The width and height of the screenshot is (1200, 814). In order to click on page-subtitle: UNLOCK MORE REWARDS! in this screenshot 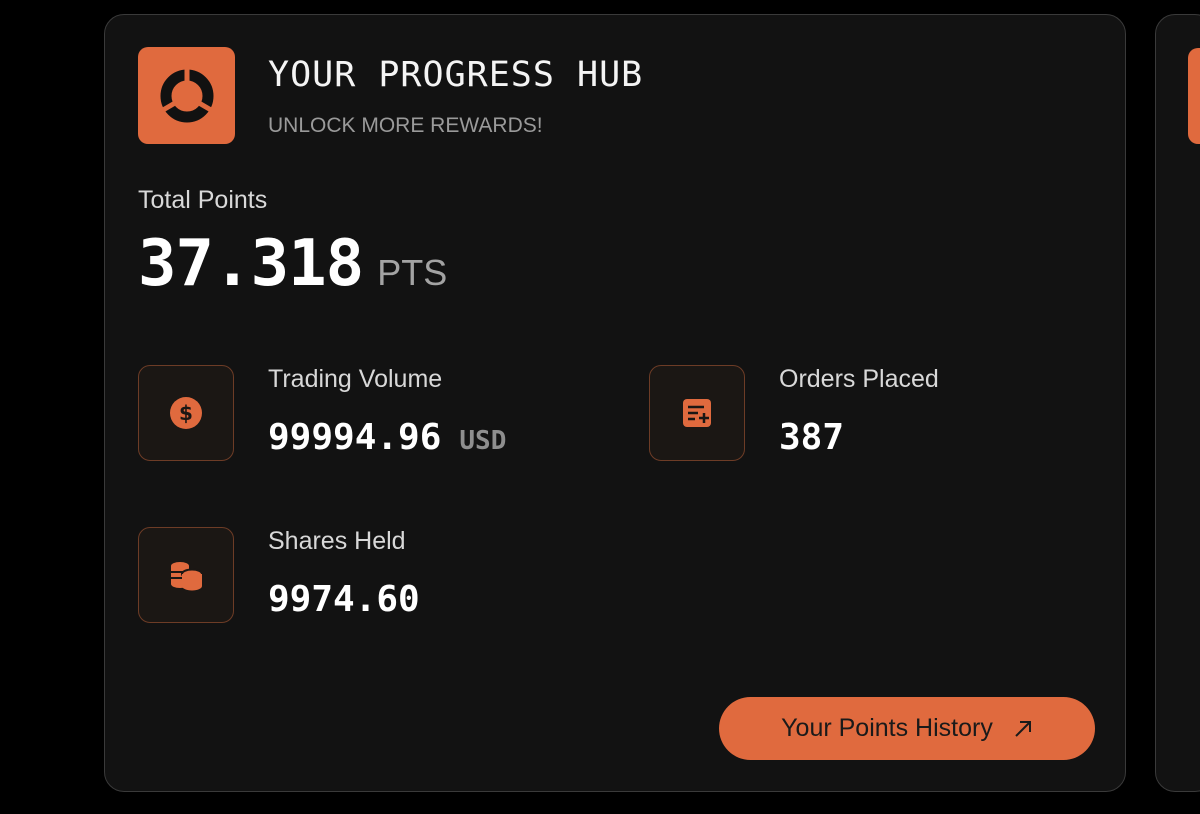, I will do `click(405, 125)`.